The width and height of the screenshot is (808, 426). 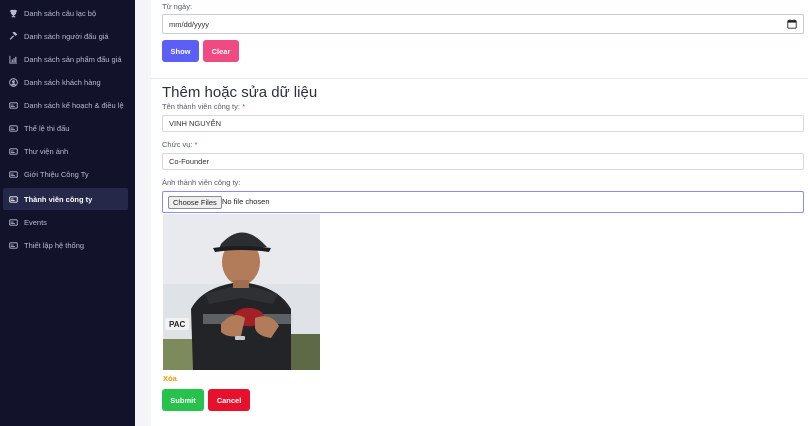 I want to click on delete-photo-link: Xóa, so click(x=170, y=378).